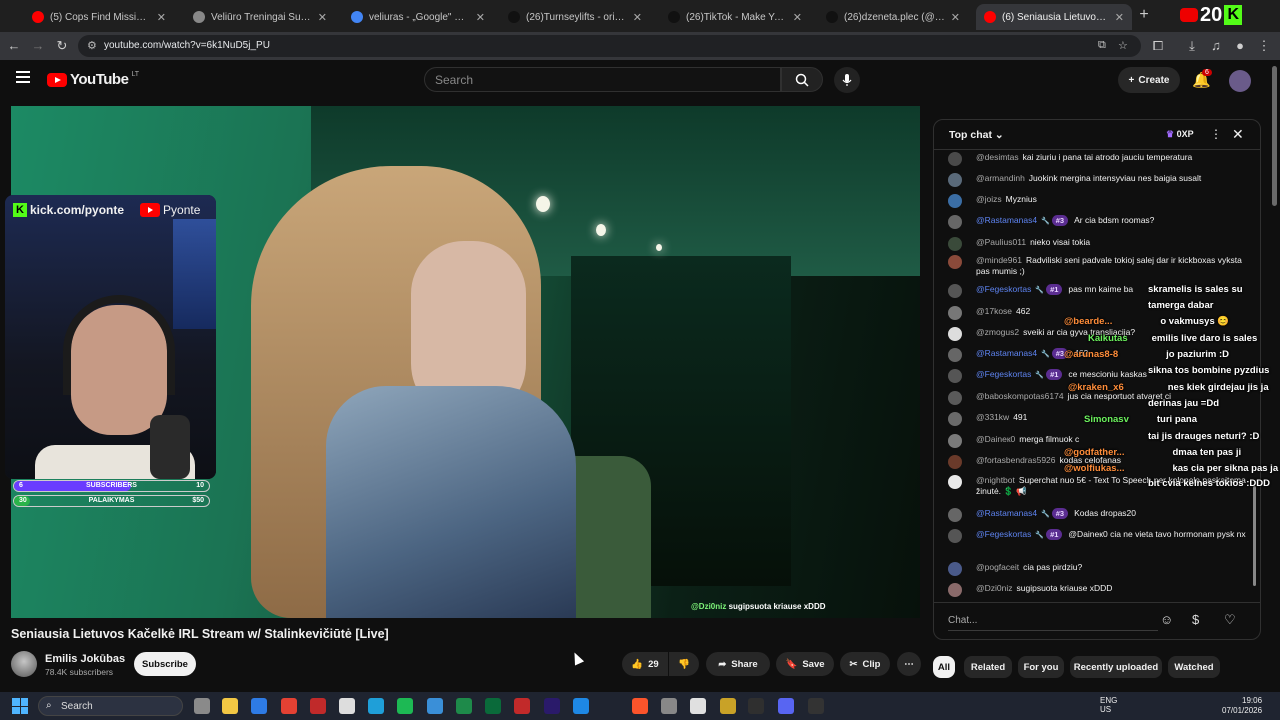 The height and width of the screenshot is (720, 1280). What do you see at coordinates (418, 17) in the screenshot?
I see `browser-tab: veliuras - „Google" paieška ✕` at bounding box center [418, 17].